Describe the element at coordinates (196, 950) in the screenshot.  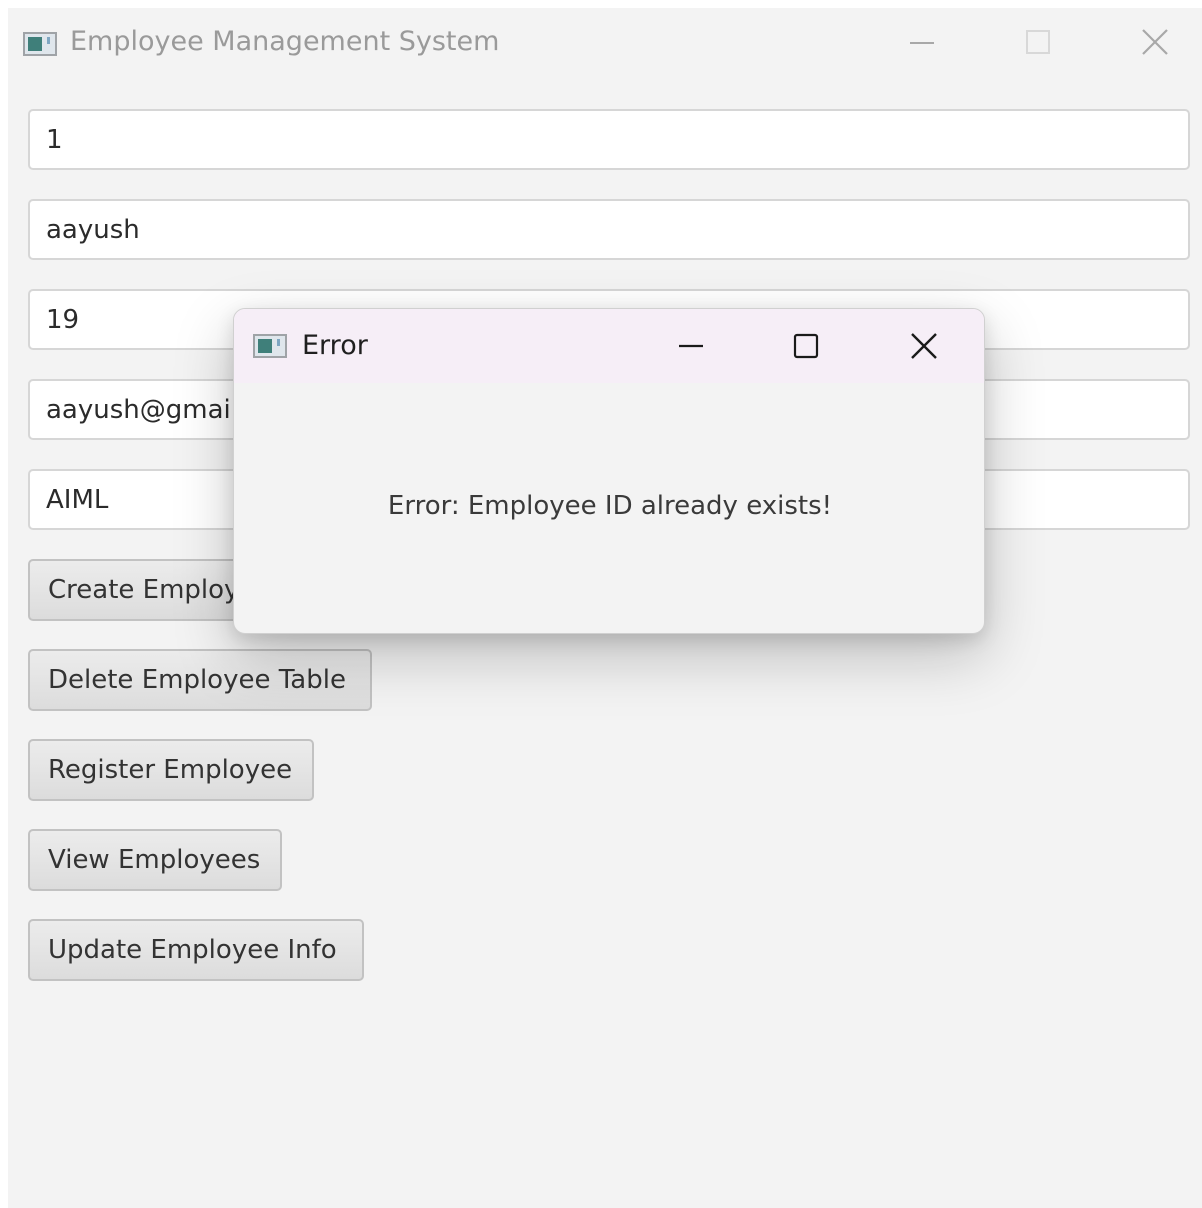
I see `update-employee-info-button: Update Employee Info` at that location.